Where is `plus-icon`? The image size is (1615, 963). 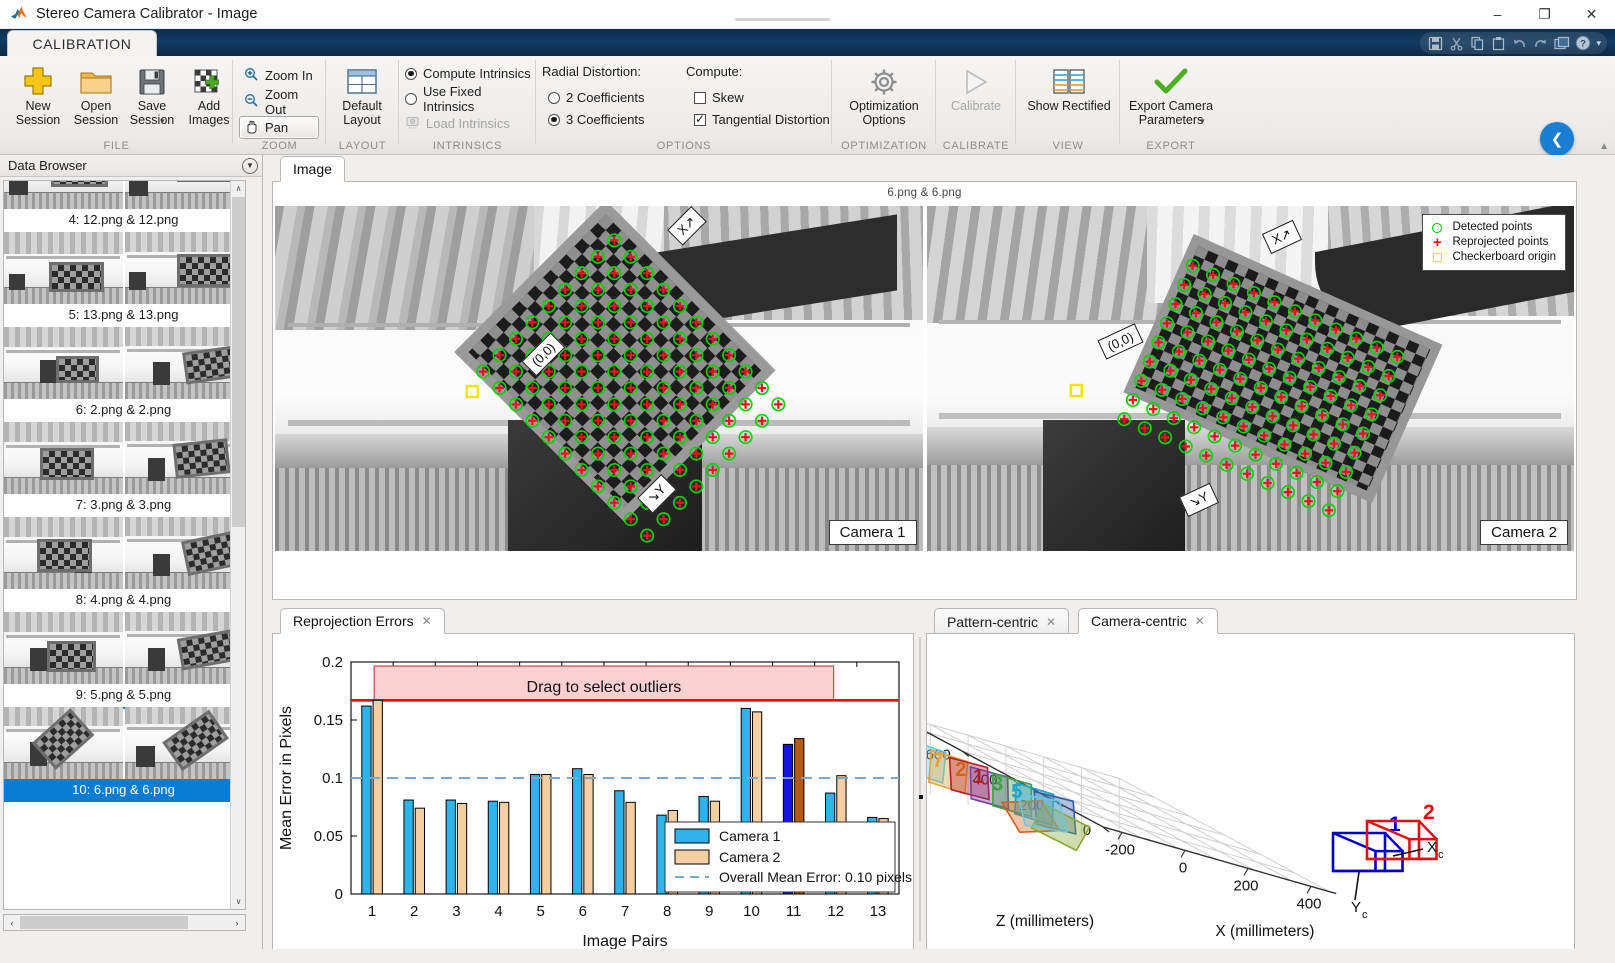 plus-icon is located at coordinates (38, 82).